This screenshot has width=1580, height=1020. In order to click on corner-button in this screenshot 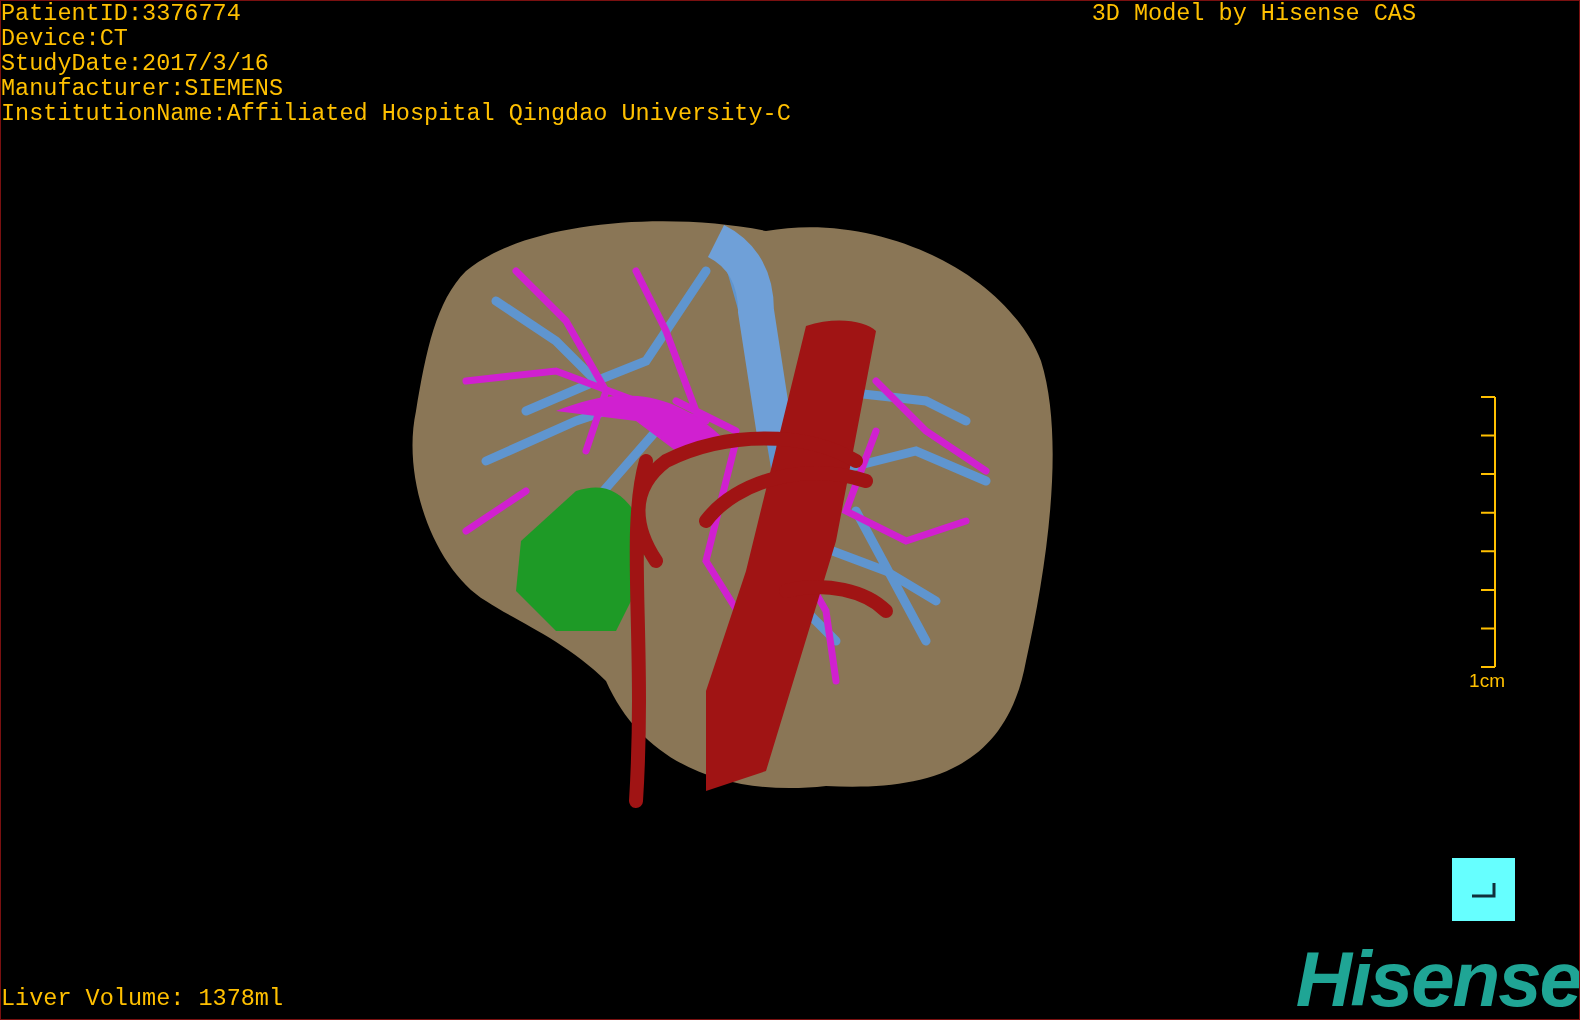, I will do `click(1483, 889)`.